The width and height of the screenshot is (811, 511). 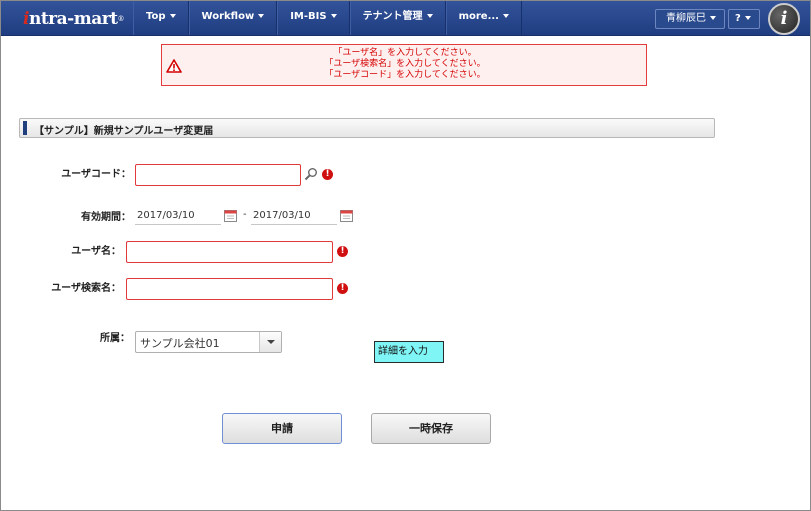 What do you see at coordinates (106, 217) in the screenshot?
I see `period-label: 有効期間：` at bounding box center [106, 217].